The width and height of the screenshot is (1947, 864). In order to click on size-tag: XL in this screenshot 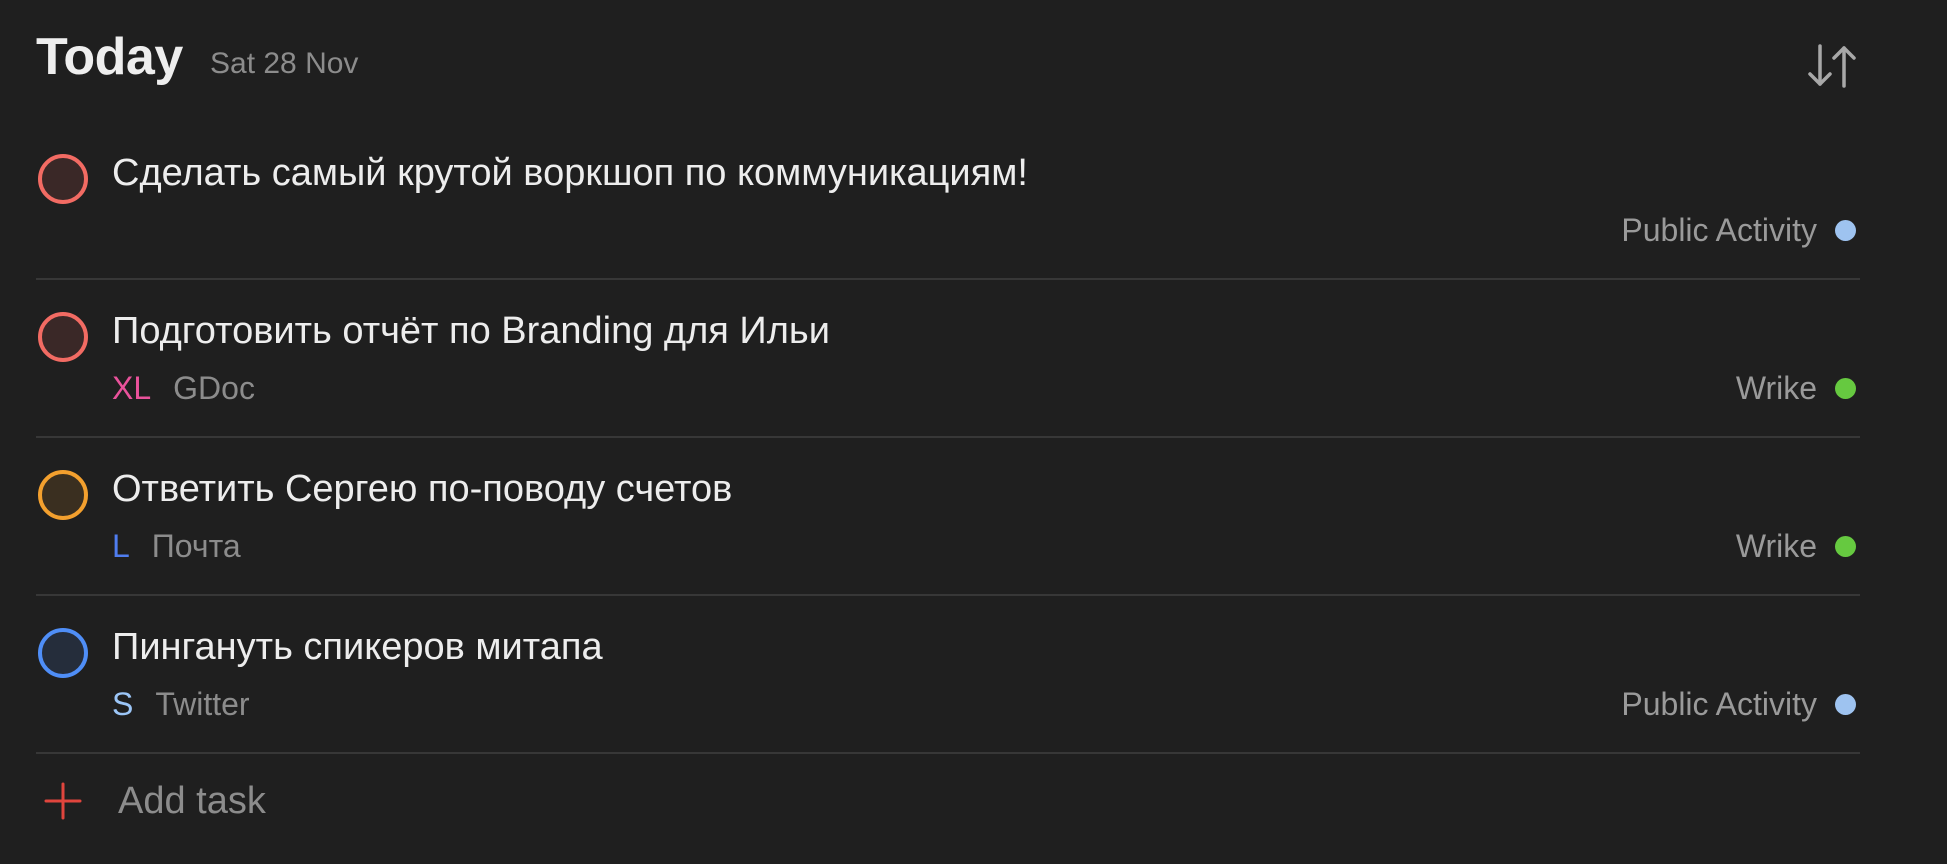, I will do `click(131, 388)`.